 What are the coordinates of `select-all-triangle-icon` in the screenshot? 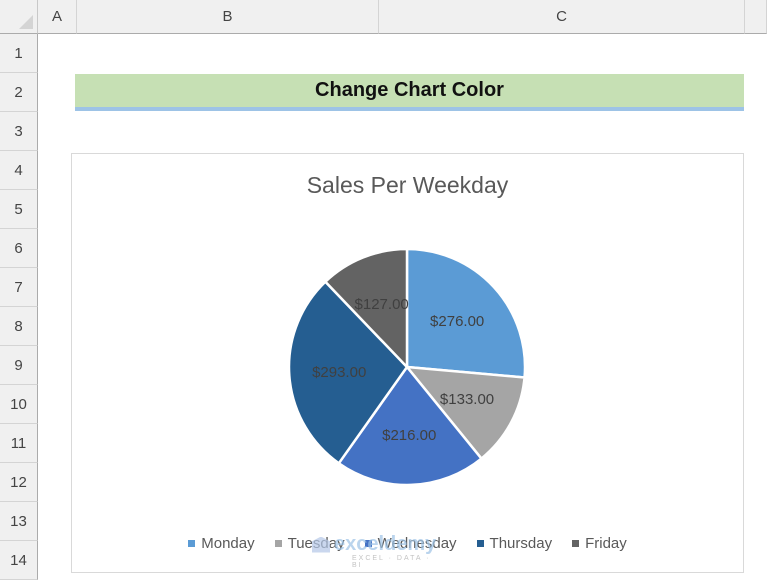 It's located at (26, 22).